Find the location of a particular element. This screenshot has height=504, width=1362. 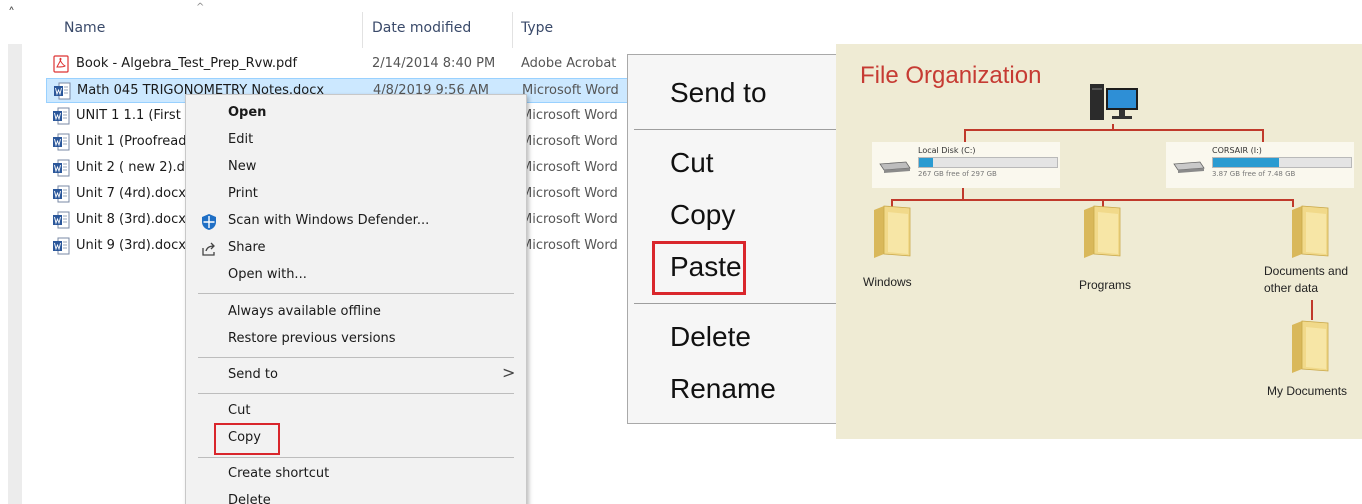

diagram-title: File Organization is located at coordinates (951, 75).